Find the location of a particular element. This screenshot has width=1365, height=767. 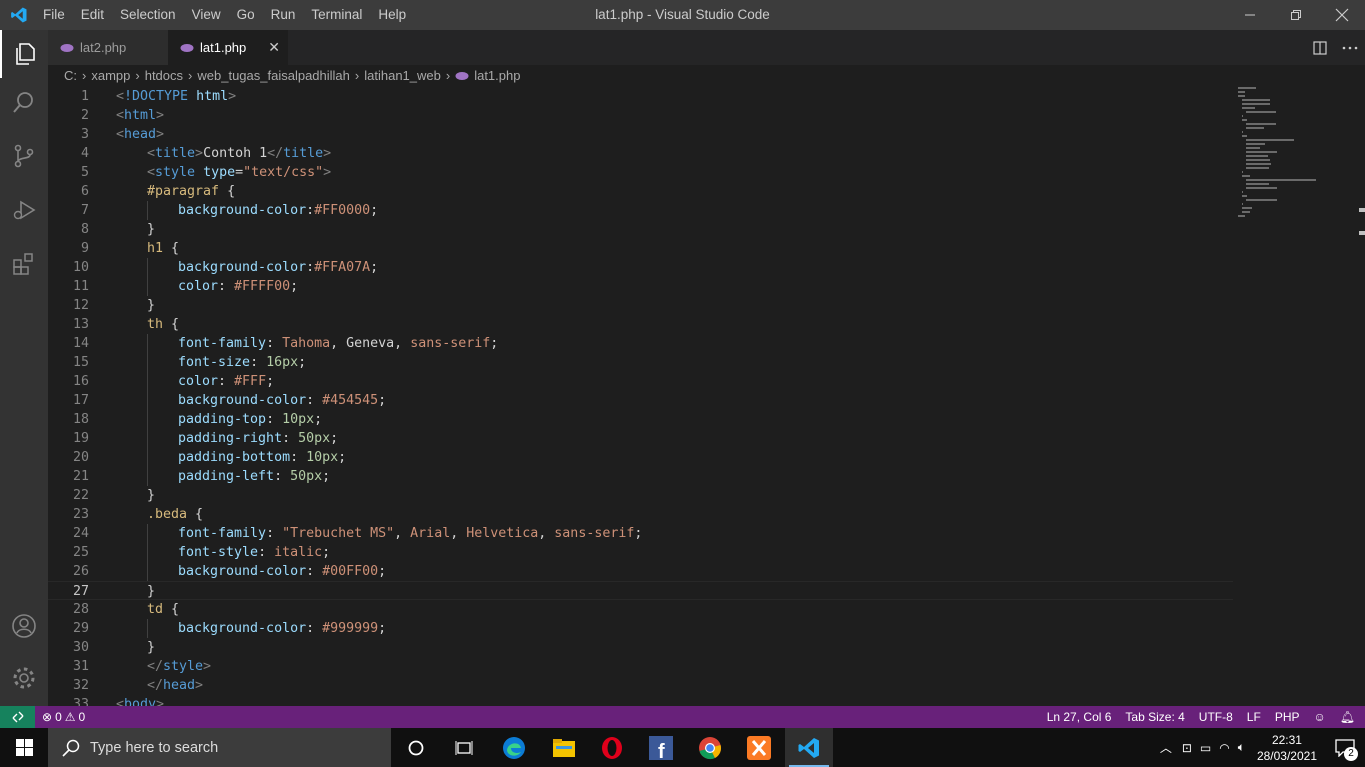

run-debug-button is located at coordinates (24, 210).